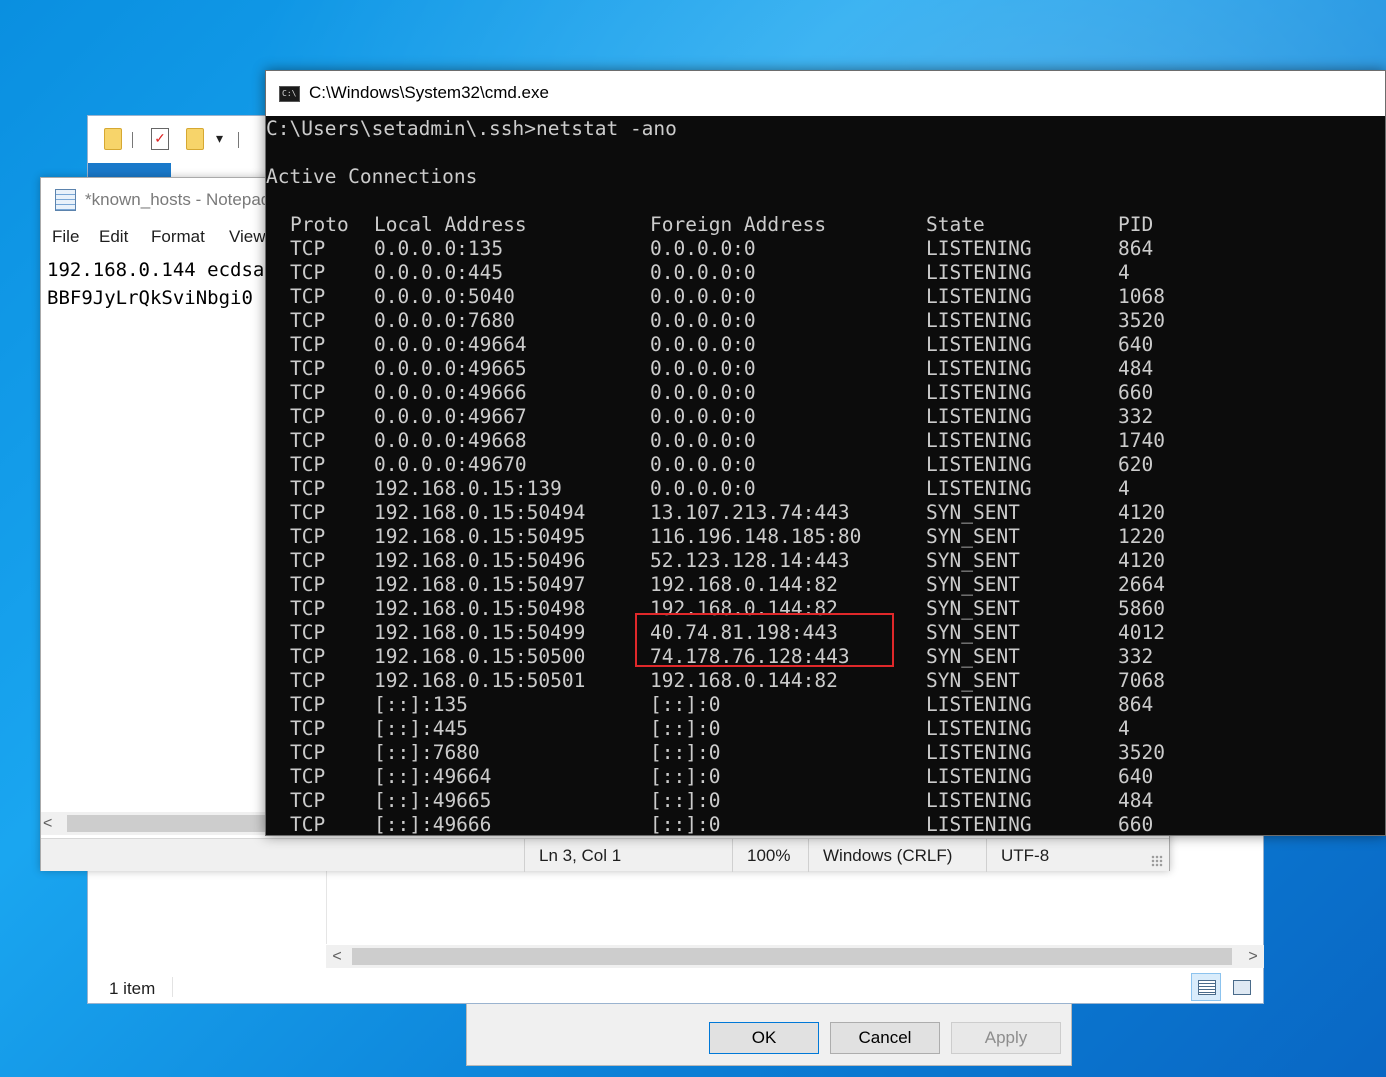 This screenshot has width=1386, height=1077. I want to click on window-title: *known_hosts - Notepad, so click(178, 199).